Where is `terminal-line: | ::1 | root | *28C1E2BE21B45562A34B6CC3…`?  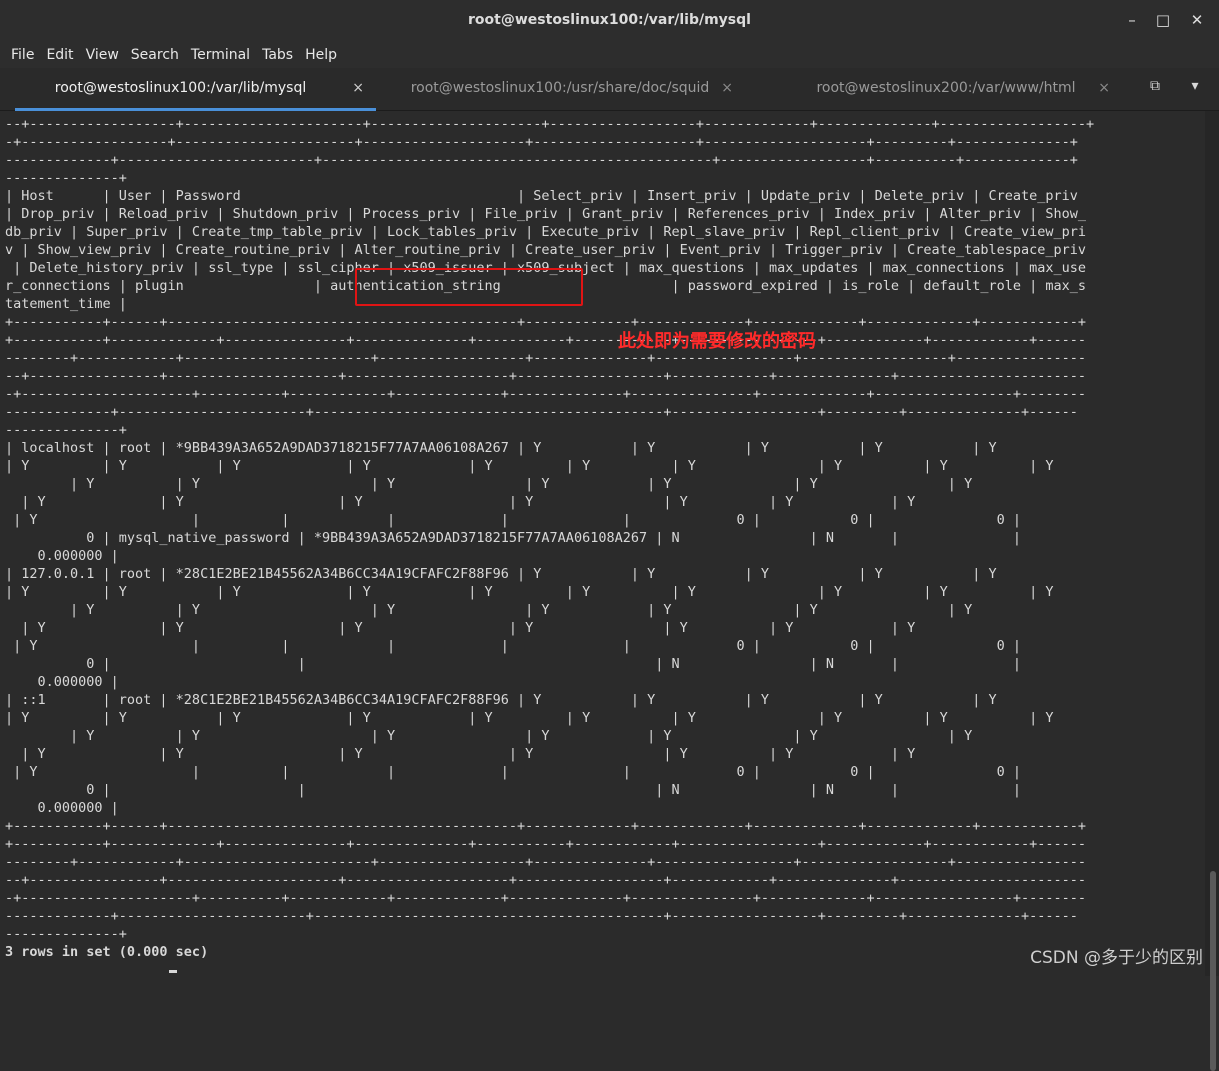 terminal-line: | ::1 | root | *28C1E2BE21B45562A34B6CC3… is located at coordinates (501, 700).